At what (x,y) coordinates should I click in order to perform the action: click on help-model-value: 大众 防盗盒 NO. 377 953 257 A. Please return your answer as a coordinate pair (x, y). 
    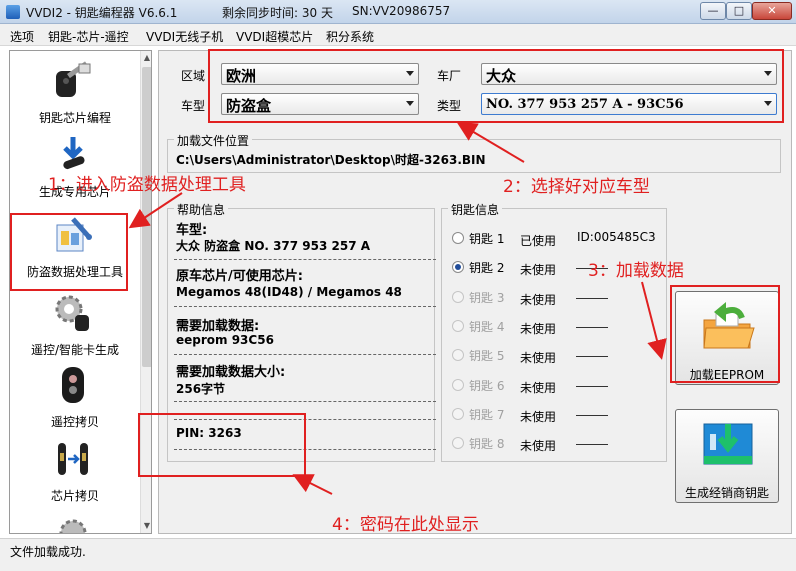
    Looking at the image, I should click on (273, 246).